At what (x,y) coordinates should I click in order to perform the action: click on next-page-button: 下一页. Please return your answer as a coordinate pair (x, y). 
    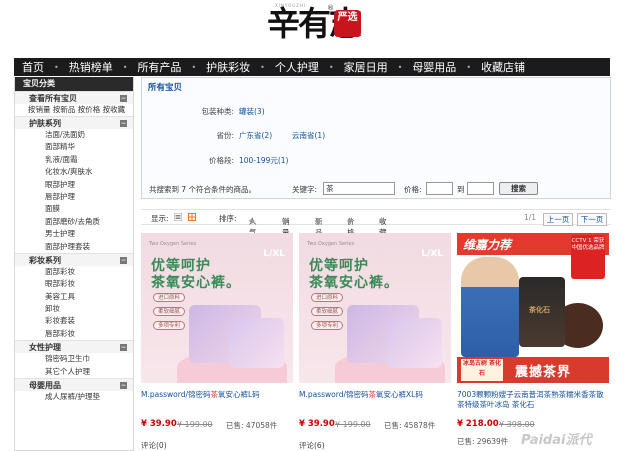
    Looking at the image, I should click on (592, 219).